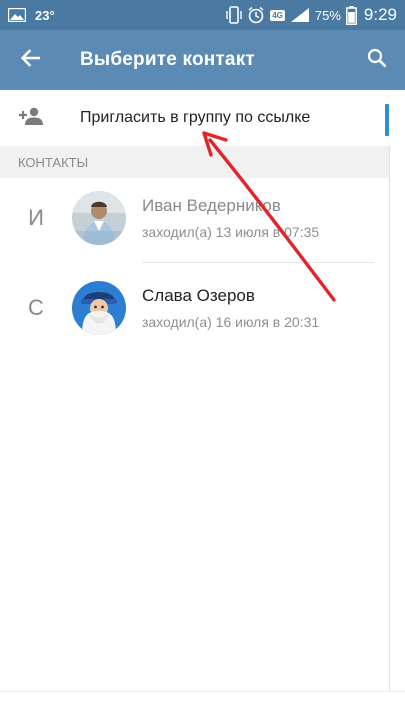  Describe the element at coordinates (31, 118) in the screenshot. I see `add-person-icon` at that location.